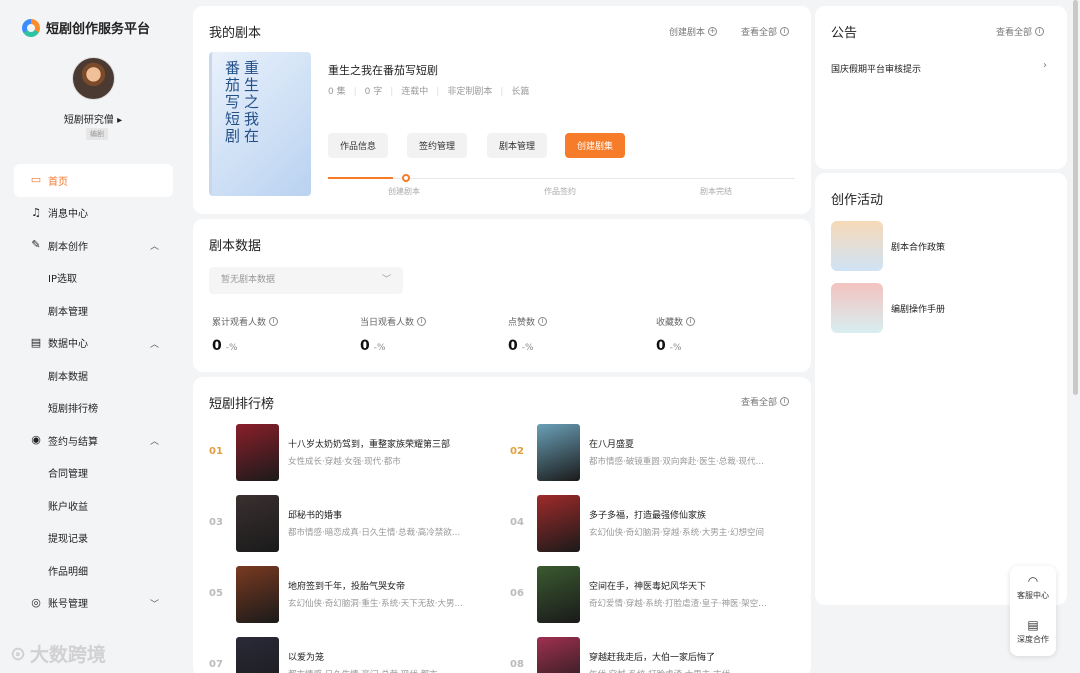  Describe the element at coordinates (876, 68) in the screenshot. I see `notice-item: 国庆假期平台审核提示` at that location.